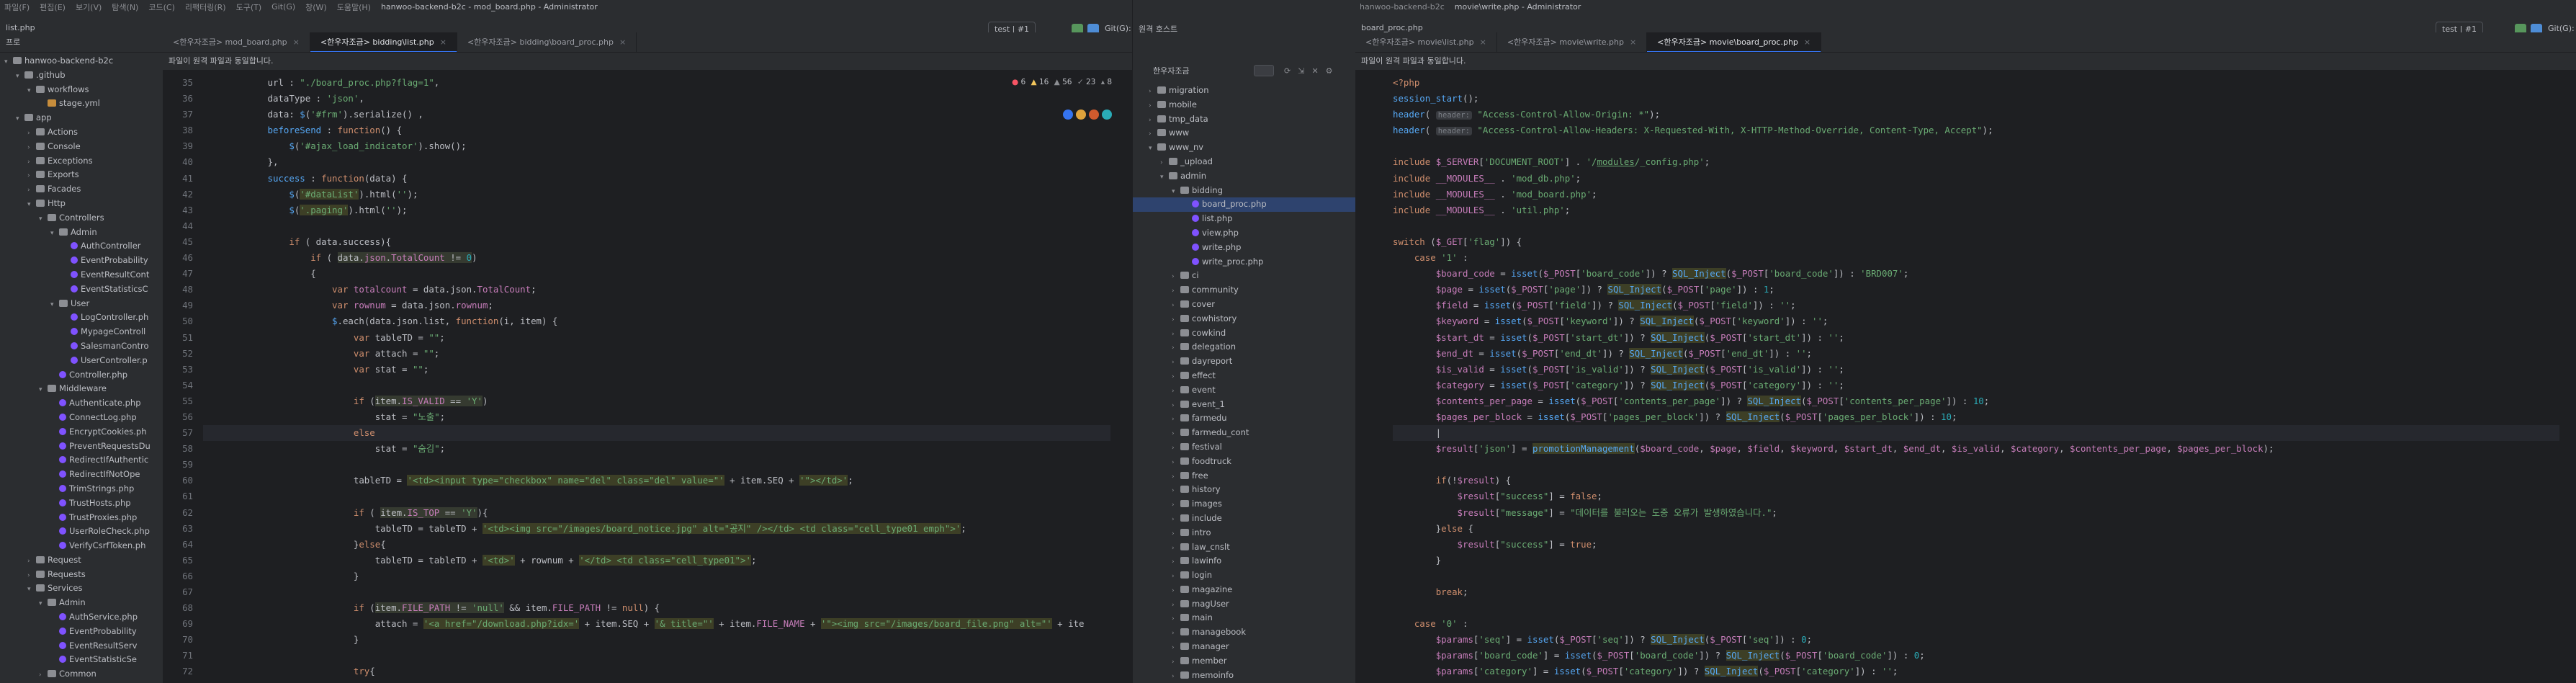  Describe the element at coordinates (81, 132) in the screenshot. I see `tree-folder: › Actions` at that location.